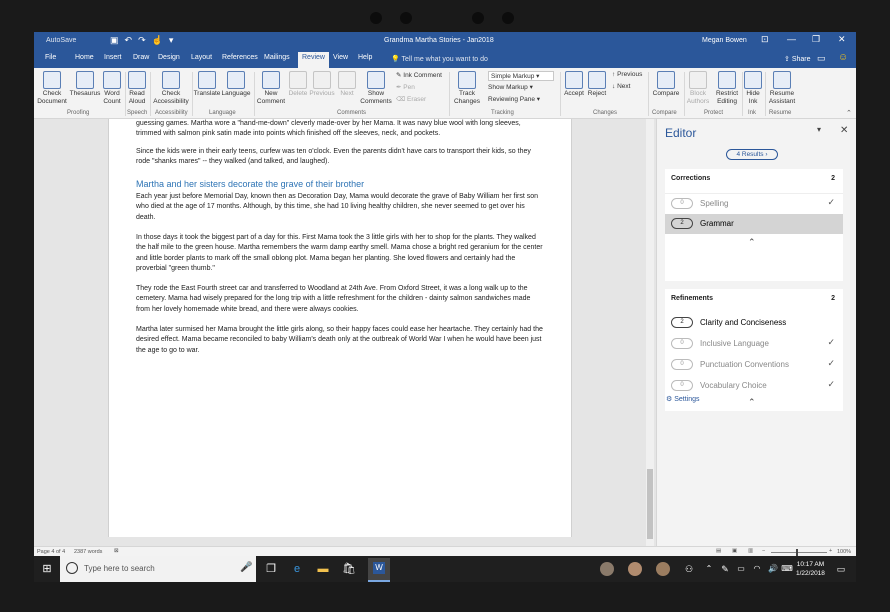 This screenshot has width=890, height=612. I want to click on wifi-icon: ◠, so click(757, 569).